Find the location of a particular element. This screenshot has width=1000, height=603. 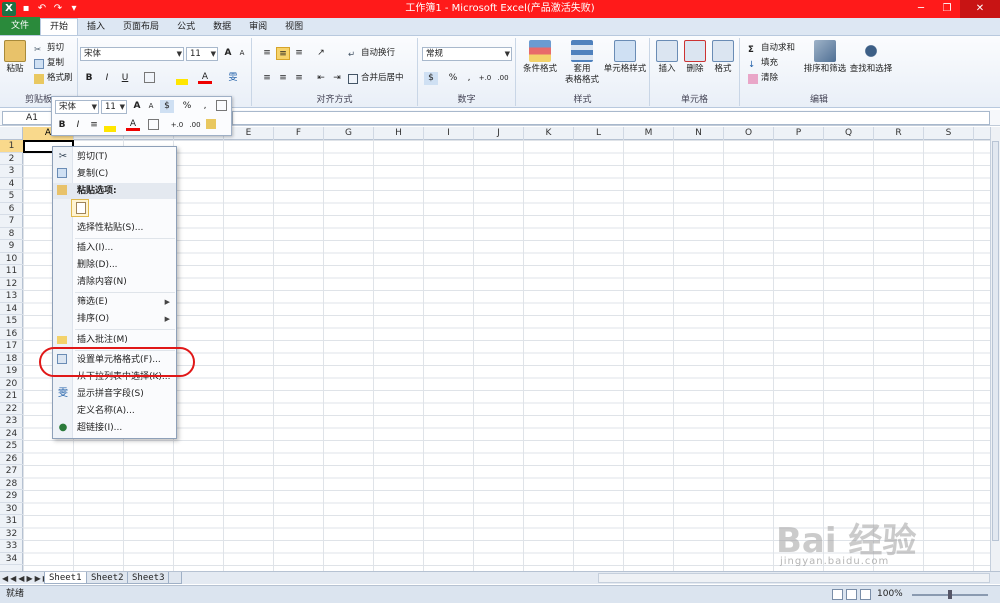

mini-increase-decimal-icon: +.0 is located at coordinates (177, 125).